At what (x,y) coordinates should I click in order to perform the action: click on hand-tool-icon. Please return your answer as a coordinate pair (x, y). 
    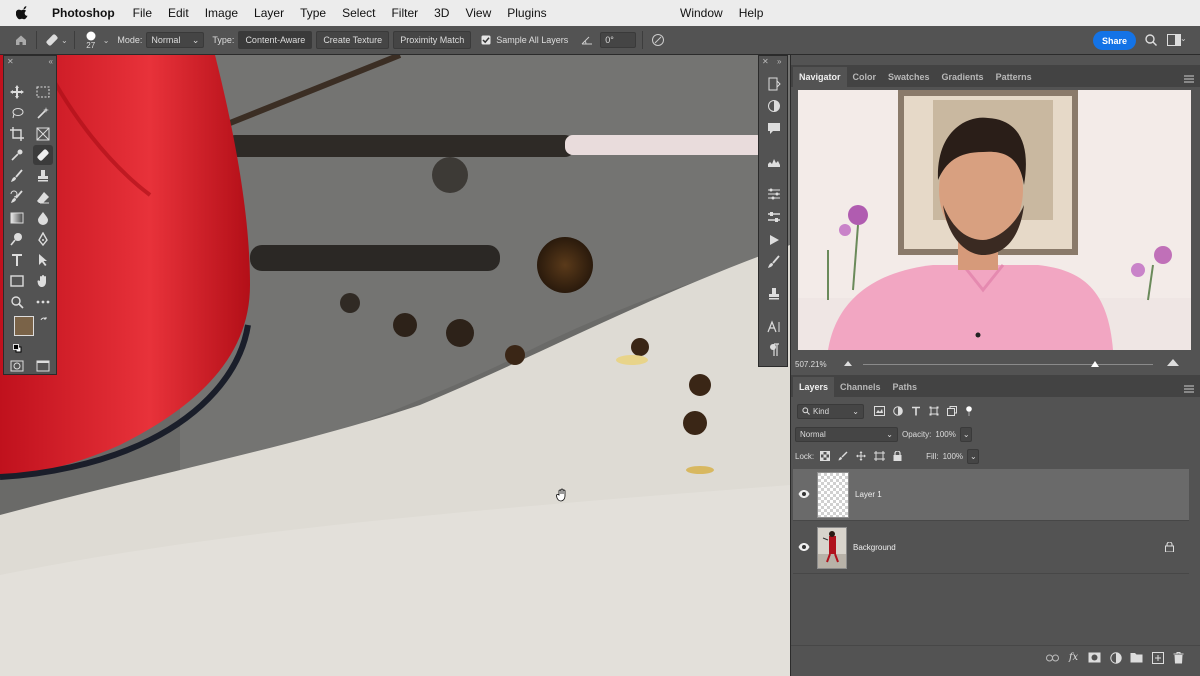
    Looking at the image, I should click on (43, 281).